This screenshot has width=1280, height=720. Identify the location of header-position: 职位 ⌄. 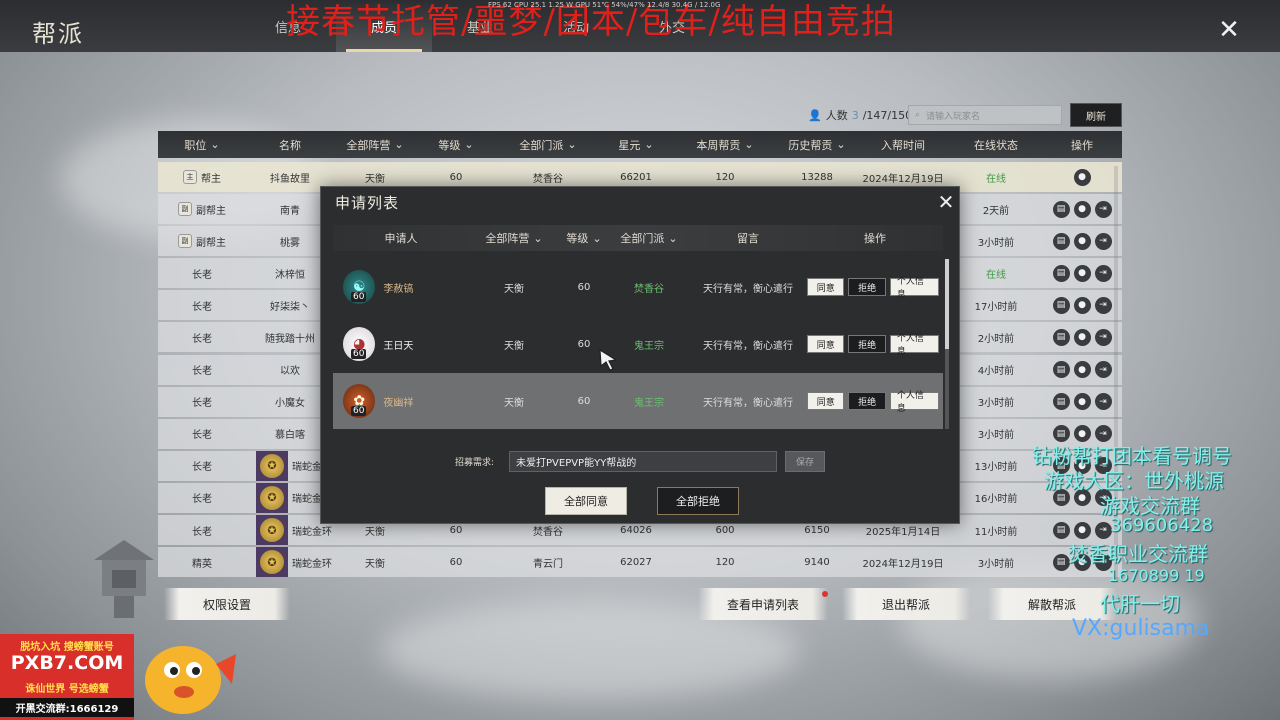
(202, 144).